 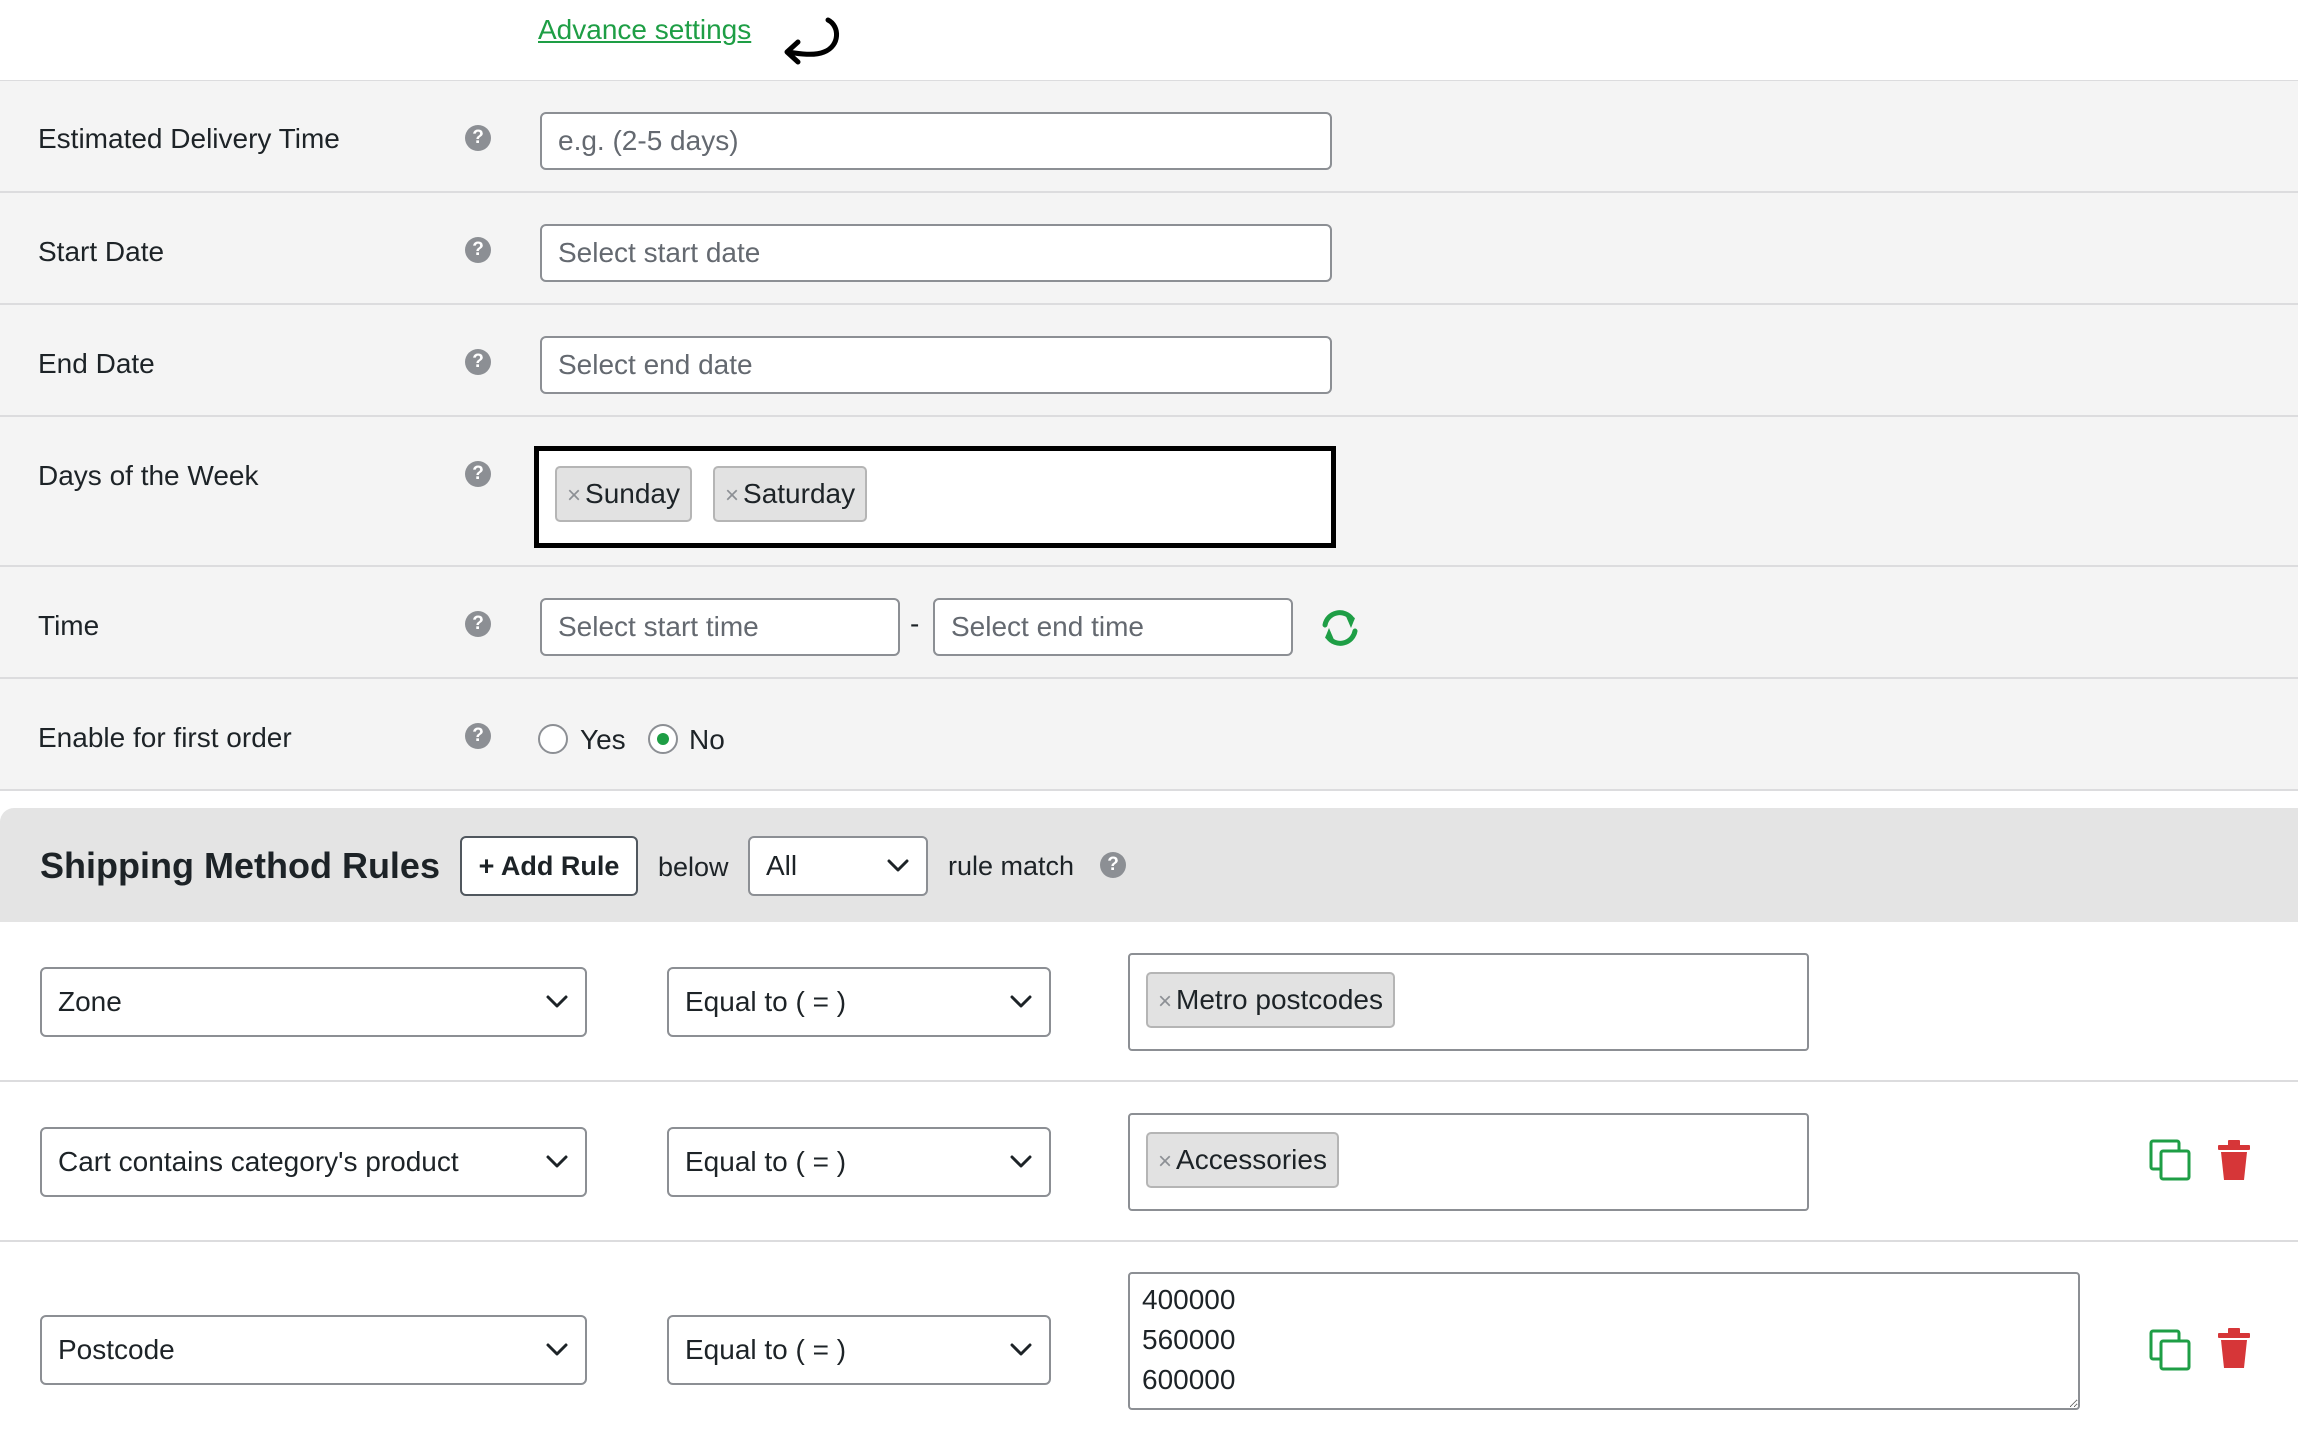 I want to click on rule-row: Zone Equal to ( = ) × Metro postcodes, so click(x=1149, y=1002).